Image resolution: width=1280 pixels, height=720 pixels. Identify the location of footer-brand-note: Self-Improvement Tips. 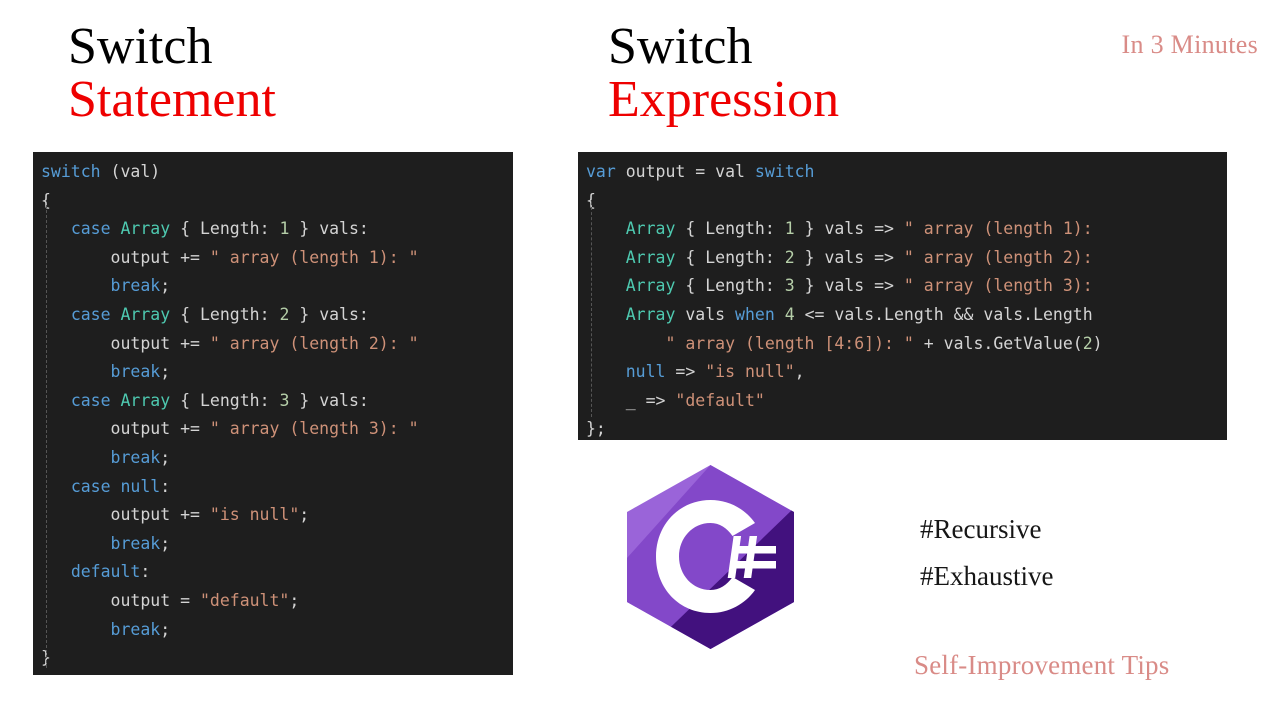
(1042, 665).